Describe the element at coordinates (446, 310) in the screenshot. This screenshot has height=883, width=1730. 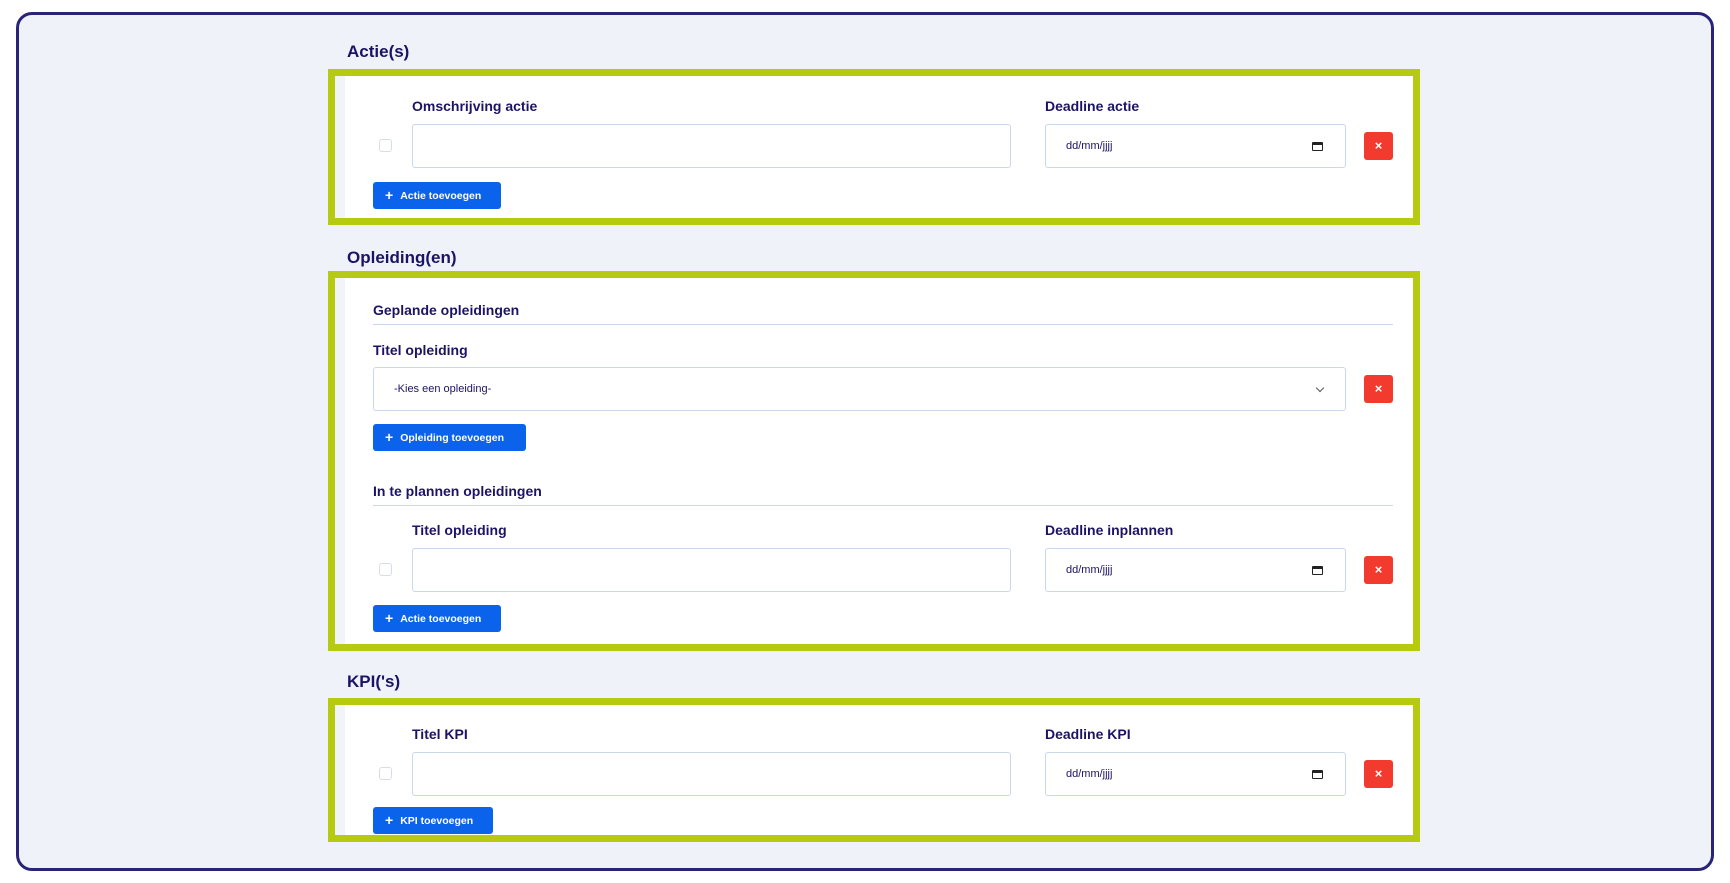
I see `geplande-opleidingen-heading: Geplande opleidingen` at that location.